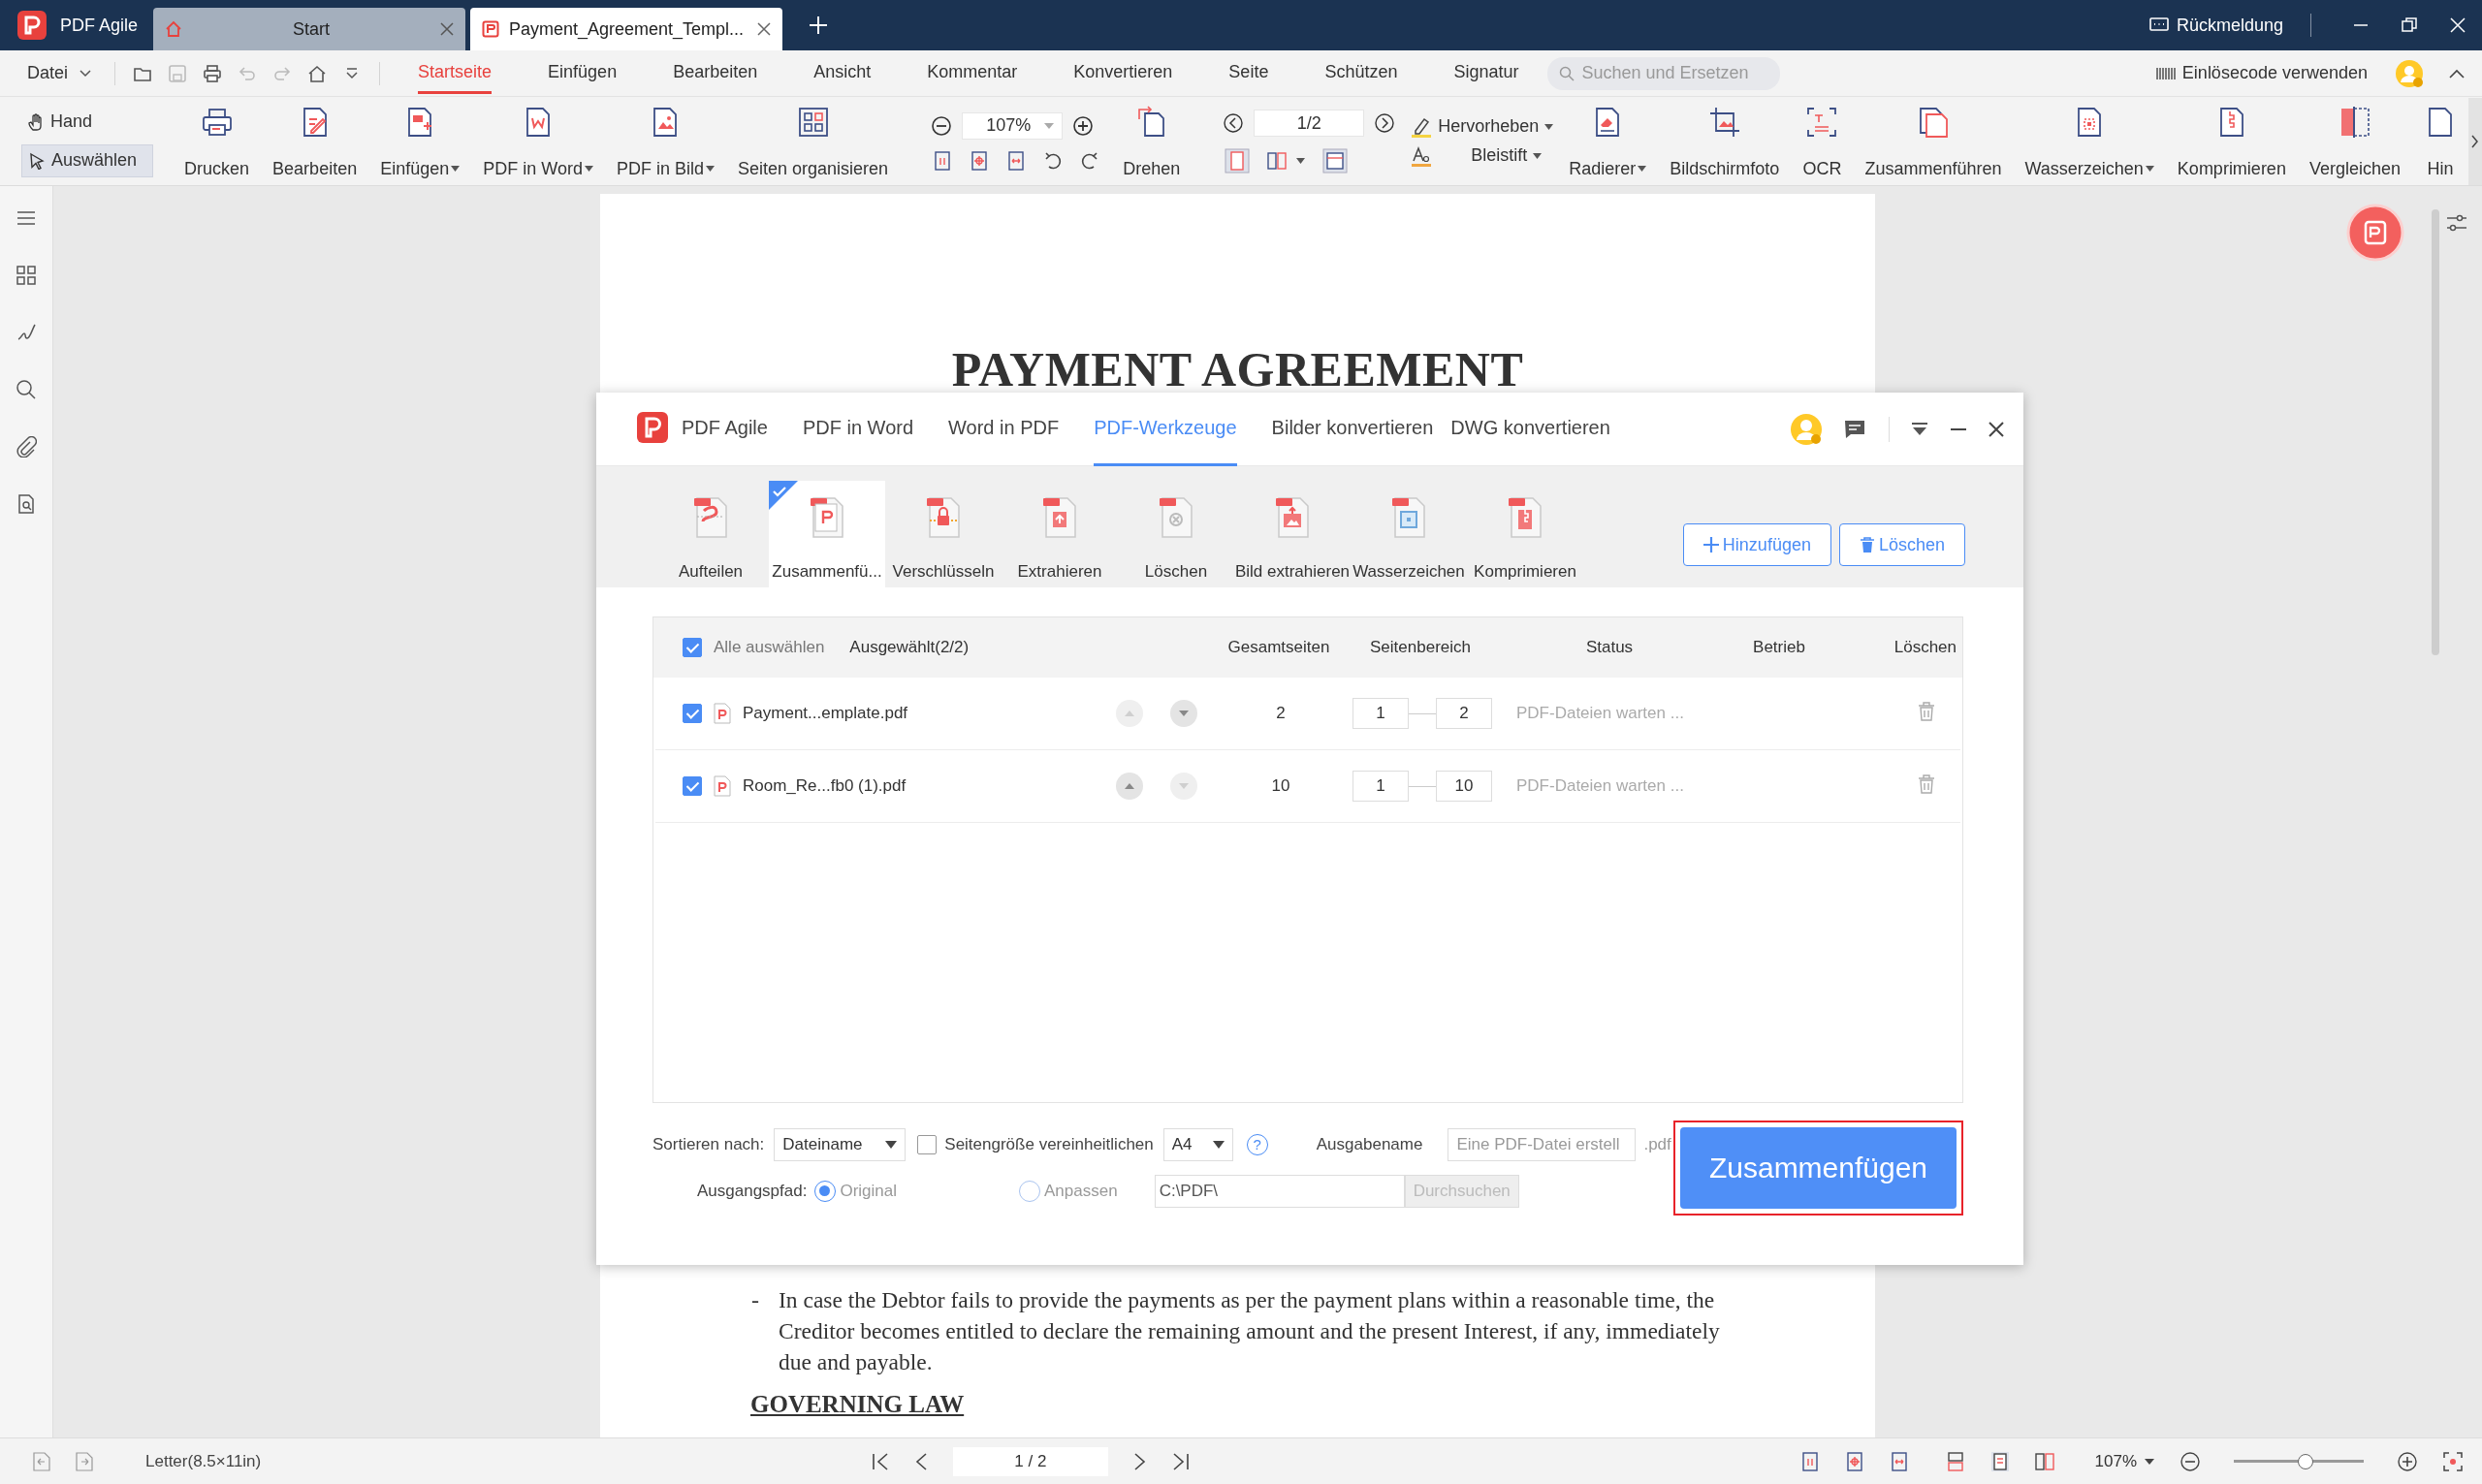 This screenshot has width=2482, height=1484. I want to click on feedback-button: Rückmeldung, so click(2215, 25).